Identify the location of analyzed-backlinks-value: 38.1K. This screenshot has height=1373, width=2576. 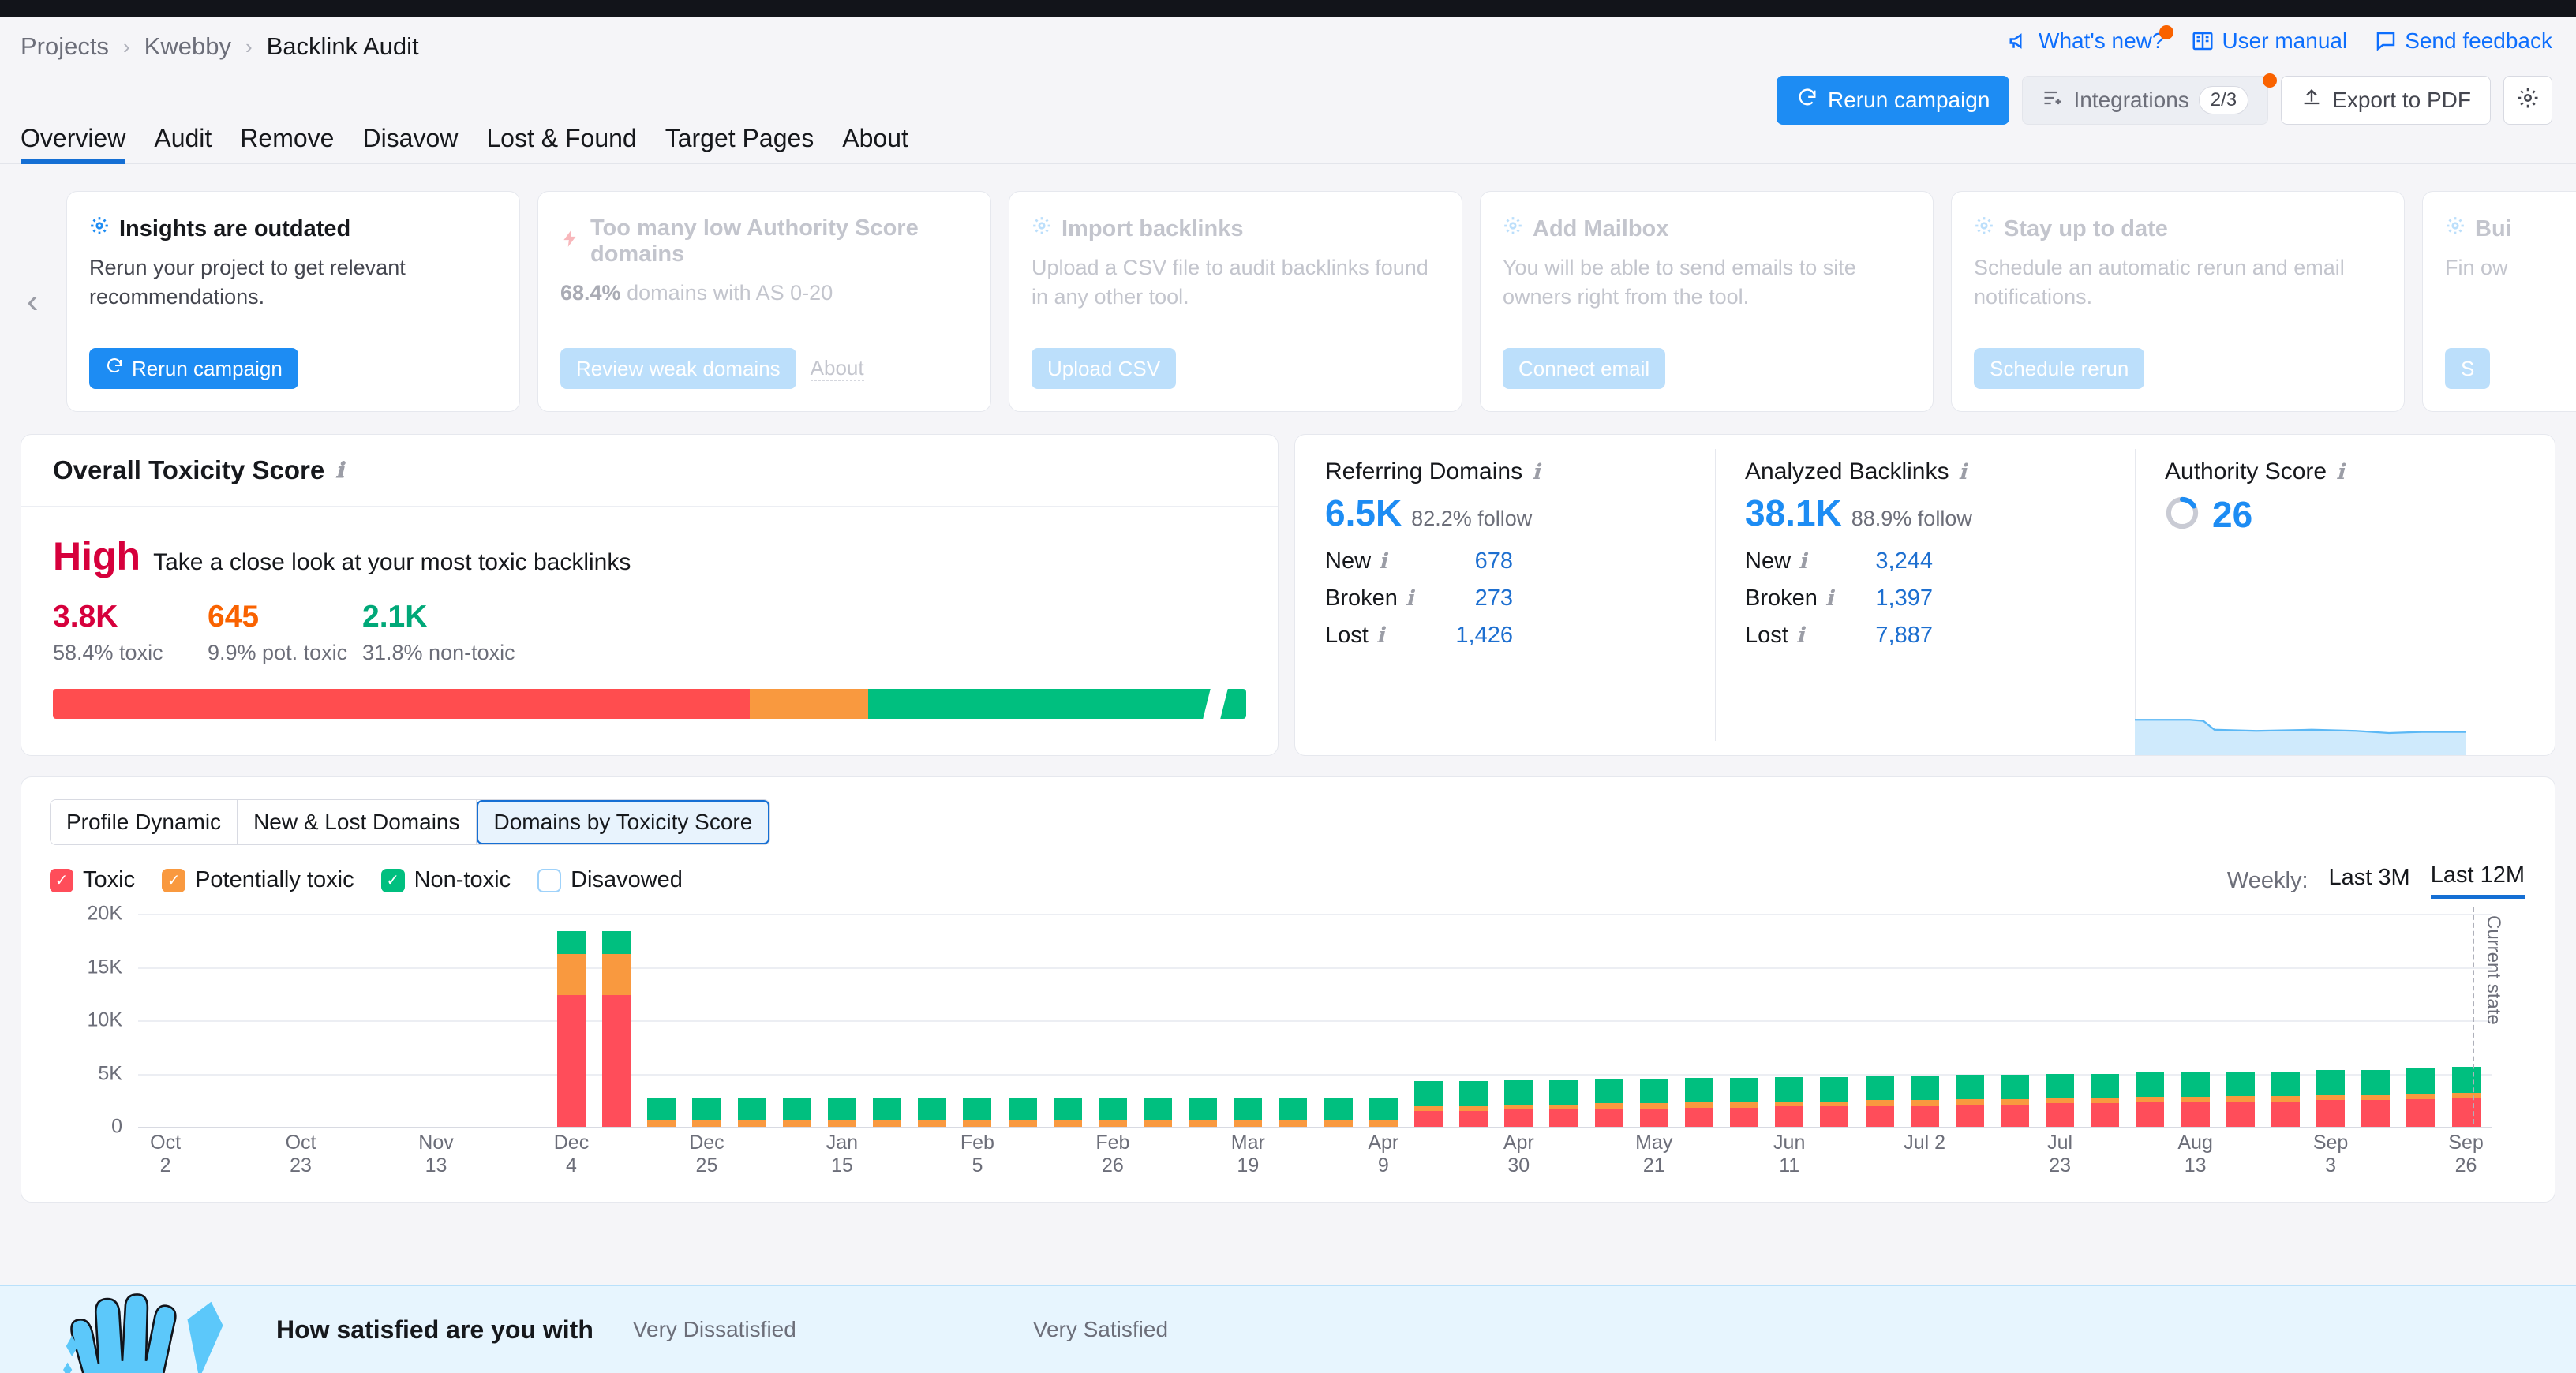
(1793, 513).